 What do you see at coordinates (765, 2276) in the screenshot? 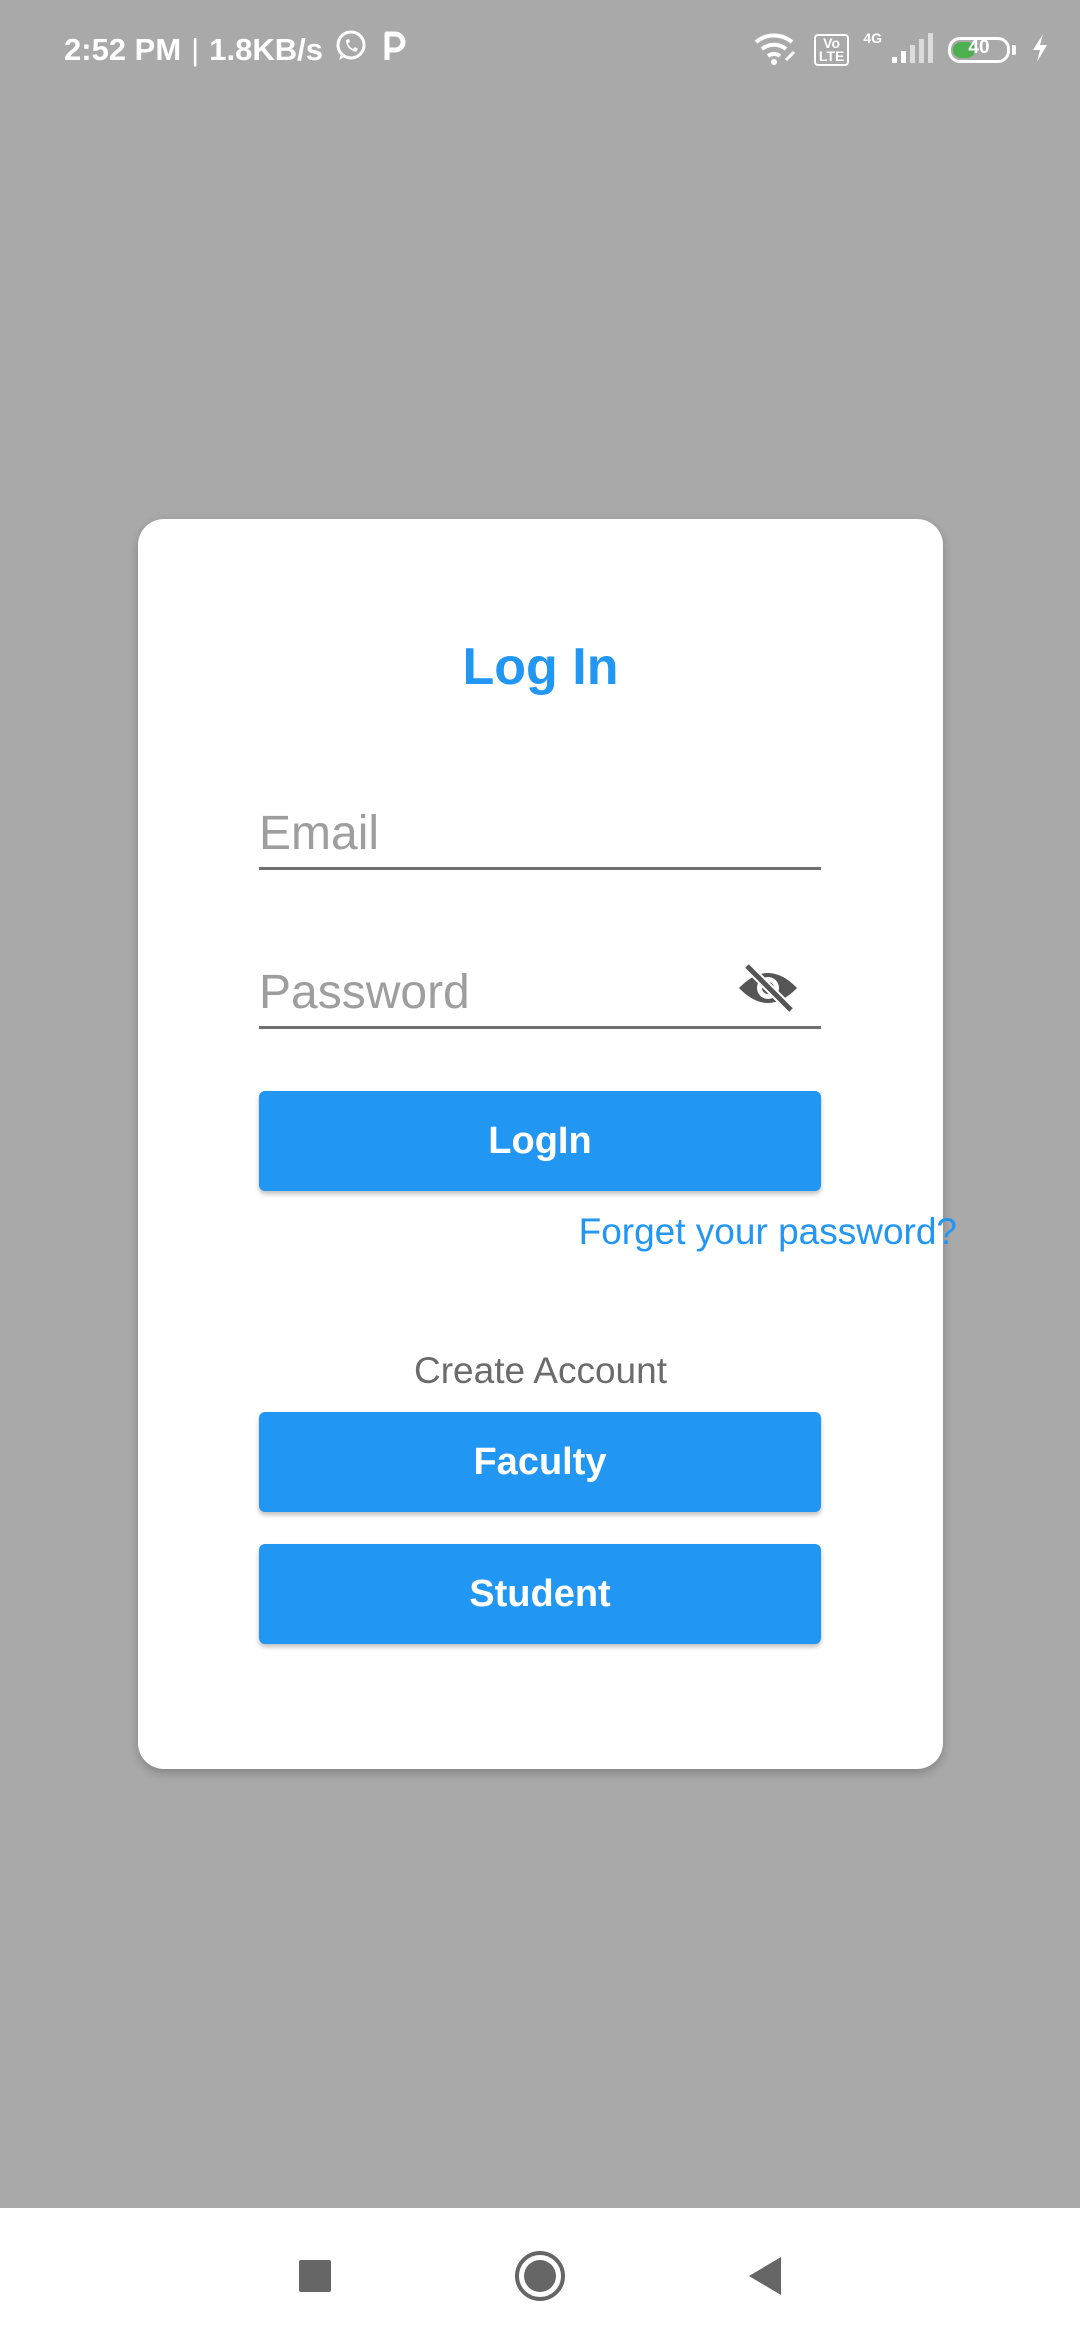
I see `back-triangle-icon` at bounding box center [765, 2276].